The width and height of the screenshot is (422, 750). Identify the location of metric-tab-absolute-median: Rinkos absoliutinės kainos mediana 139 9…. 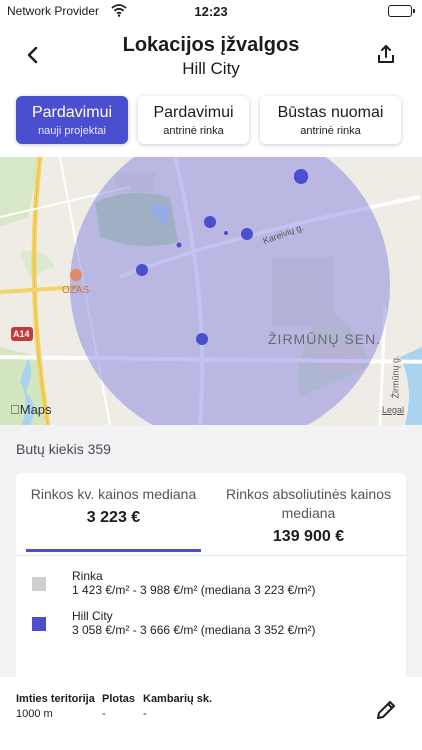
(308, 515).